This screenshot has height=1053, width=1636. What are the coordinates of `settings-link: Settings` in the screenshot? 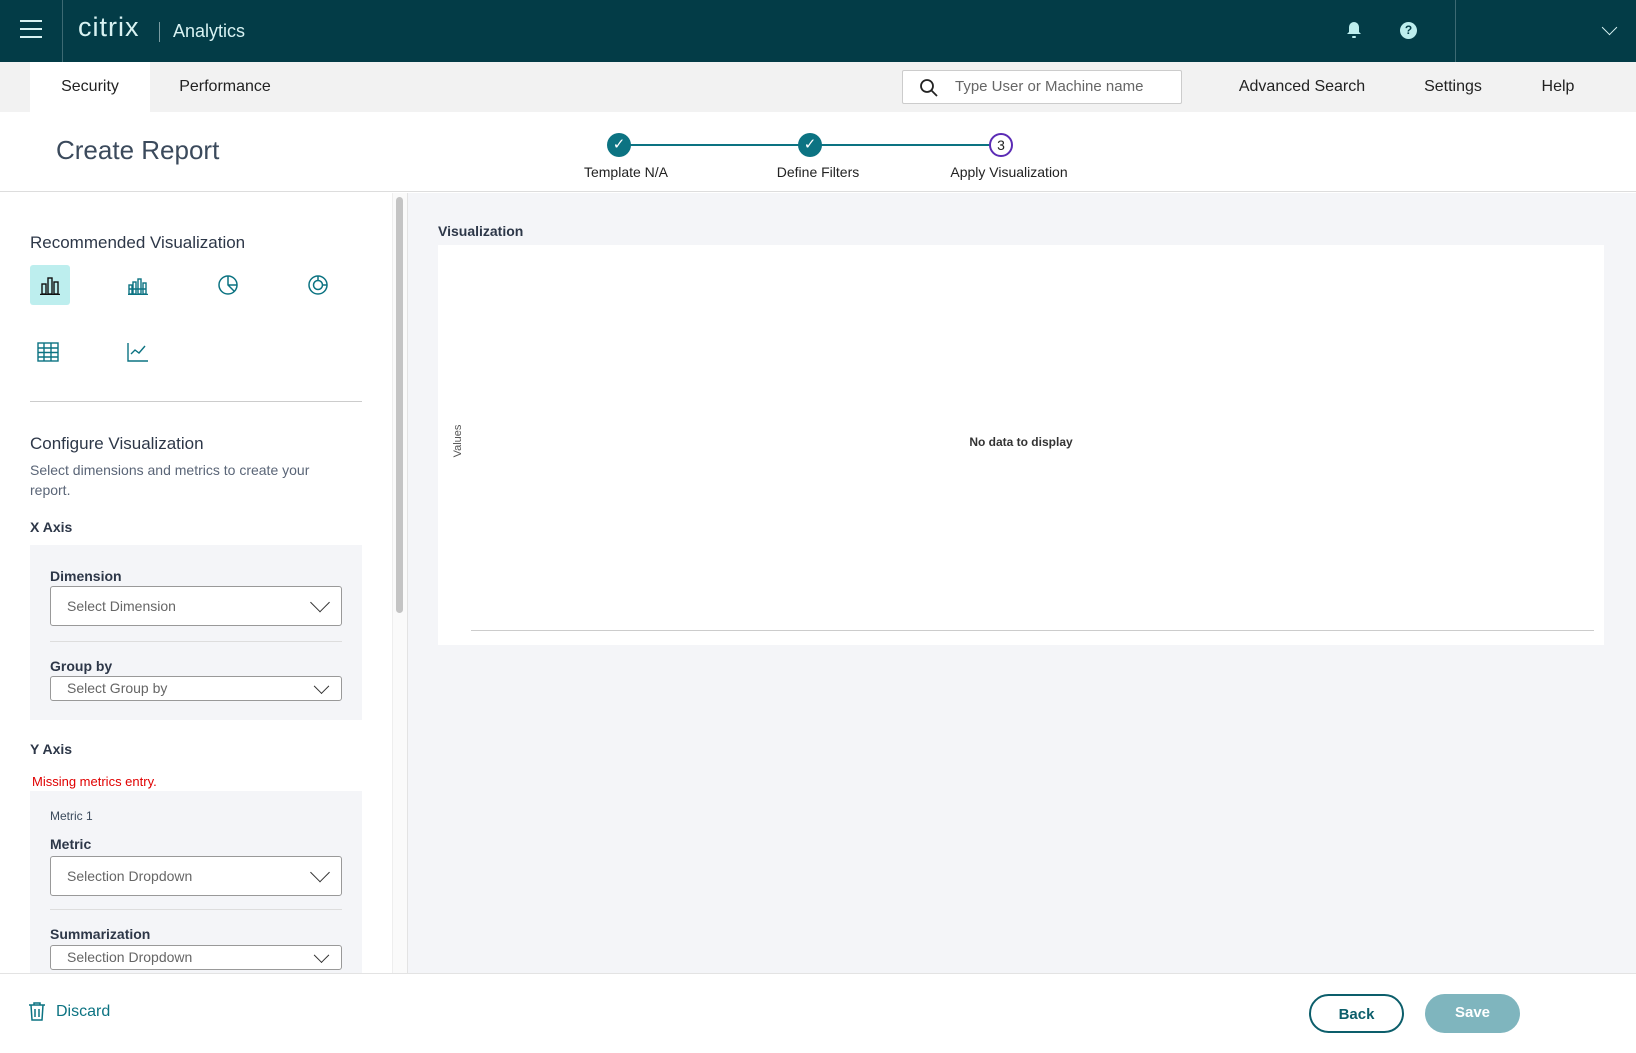 It's located at (1453, 87).